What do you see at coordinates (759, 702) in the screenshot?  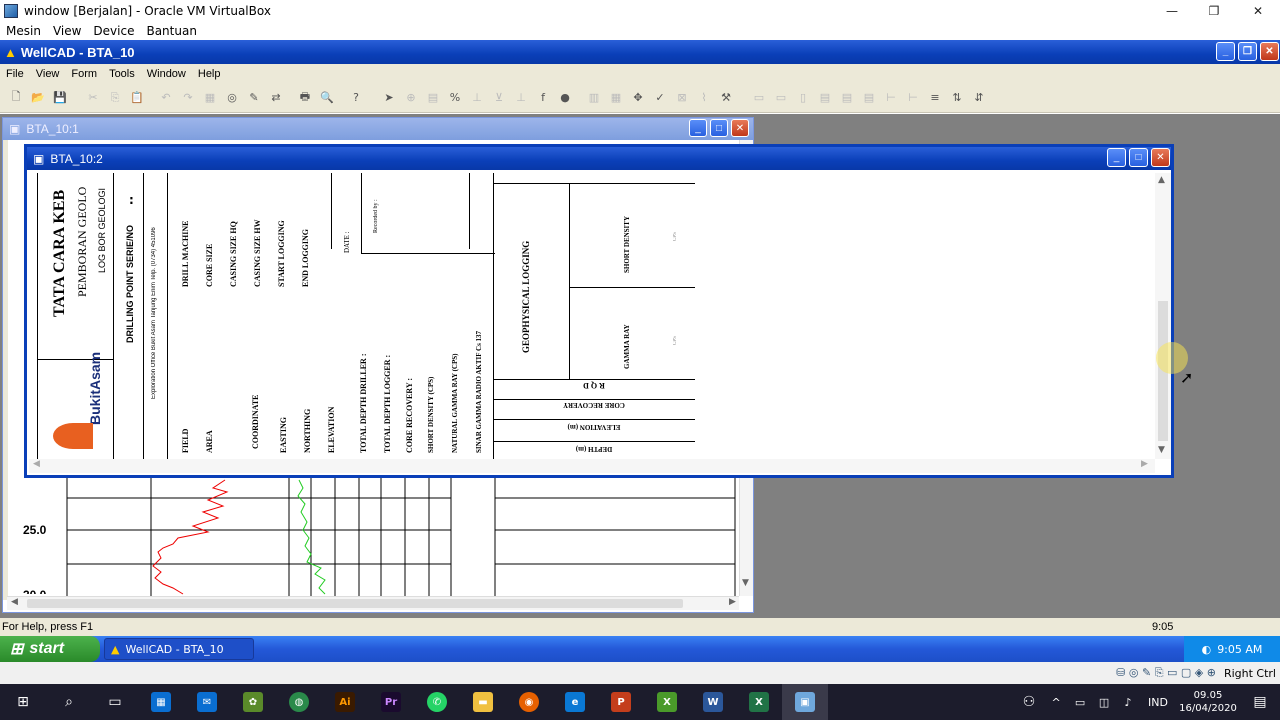 I see `excel-icon: X` at bounding box center [759, 702].